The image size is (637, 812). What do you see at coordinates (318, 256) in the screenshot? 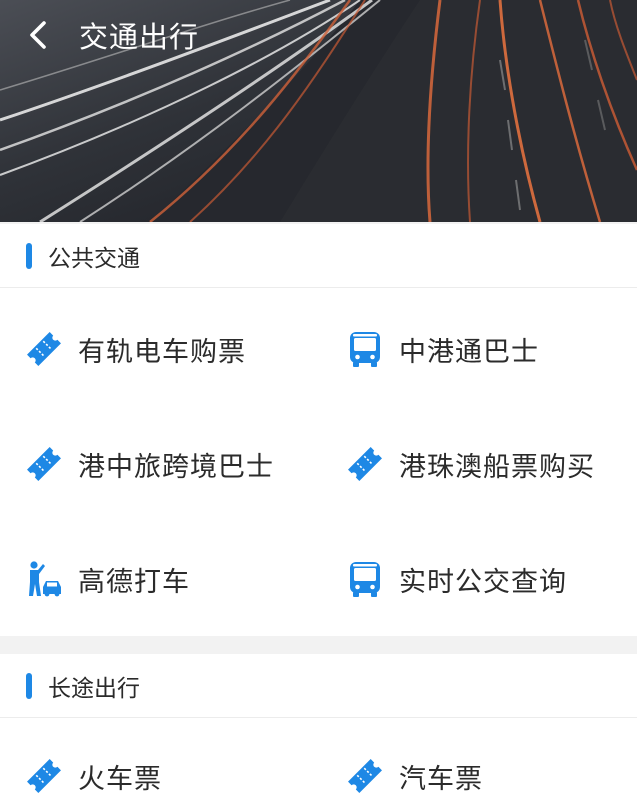
I see `section-header: 公共交通` at bounding box center [318, 256].